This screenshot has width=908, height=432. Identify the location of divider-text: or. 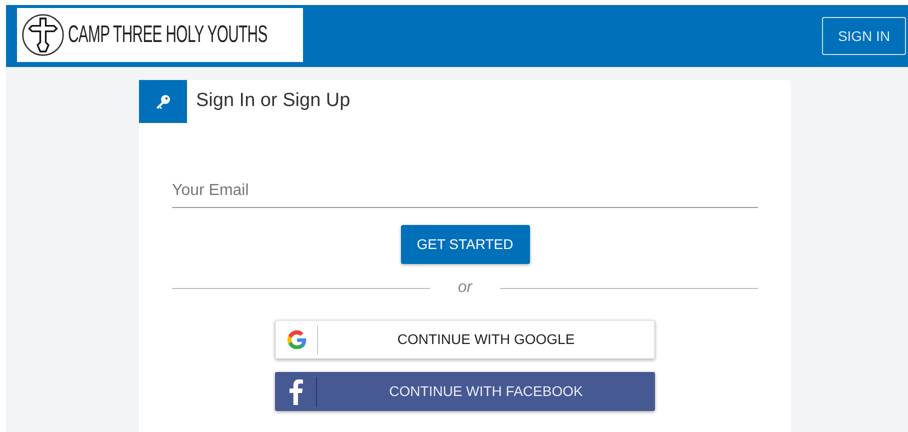
(465, 288).